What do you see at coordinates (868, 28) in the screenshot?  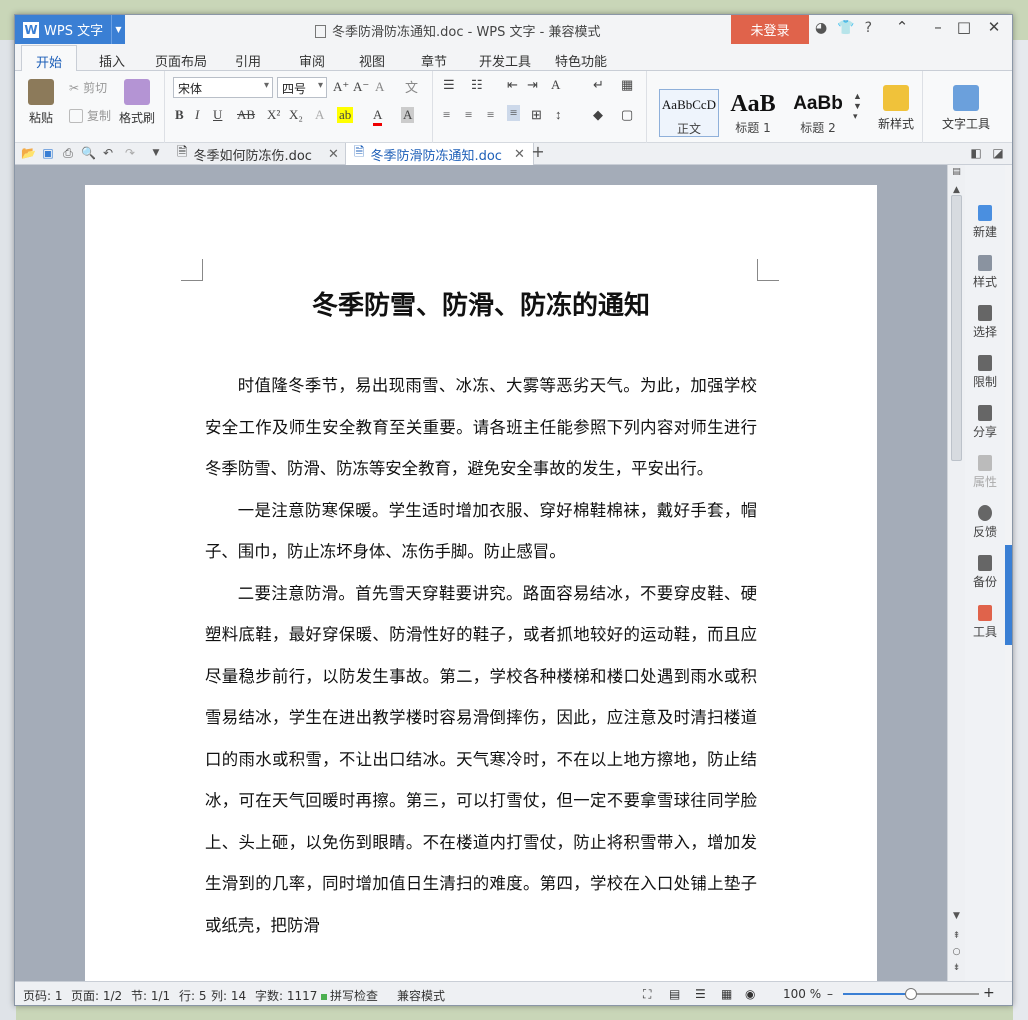 I see `help-icon: ?` at bounding box center [868, 28].